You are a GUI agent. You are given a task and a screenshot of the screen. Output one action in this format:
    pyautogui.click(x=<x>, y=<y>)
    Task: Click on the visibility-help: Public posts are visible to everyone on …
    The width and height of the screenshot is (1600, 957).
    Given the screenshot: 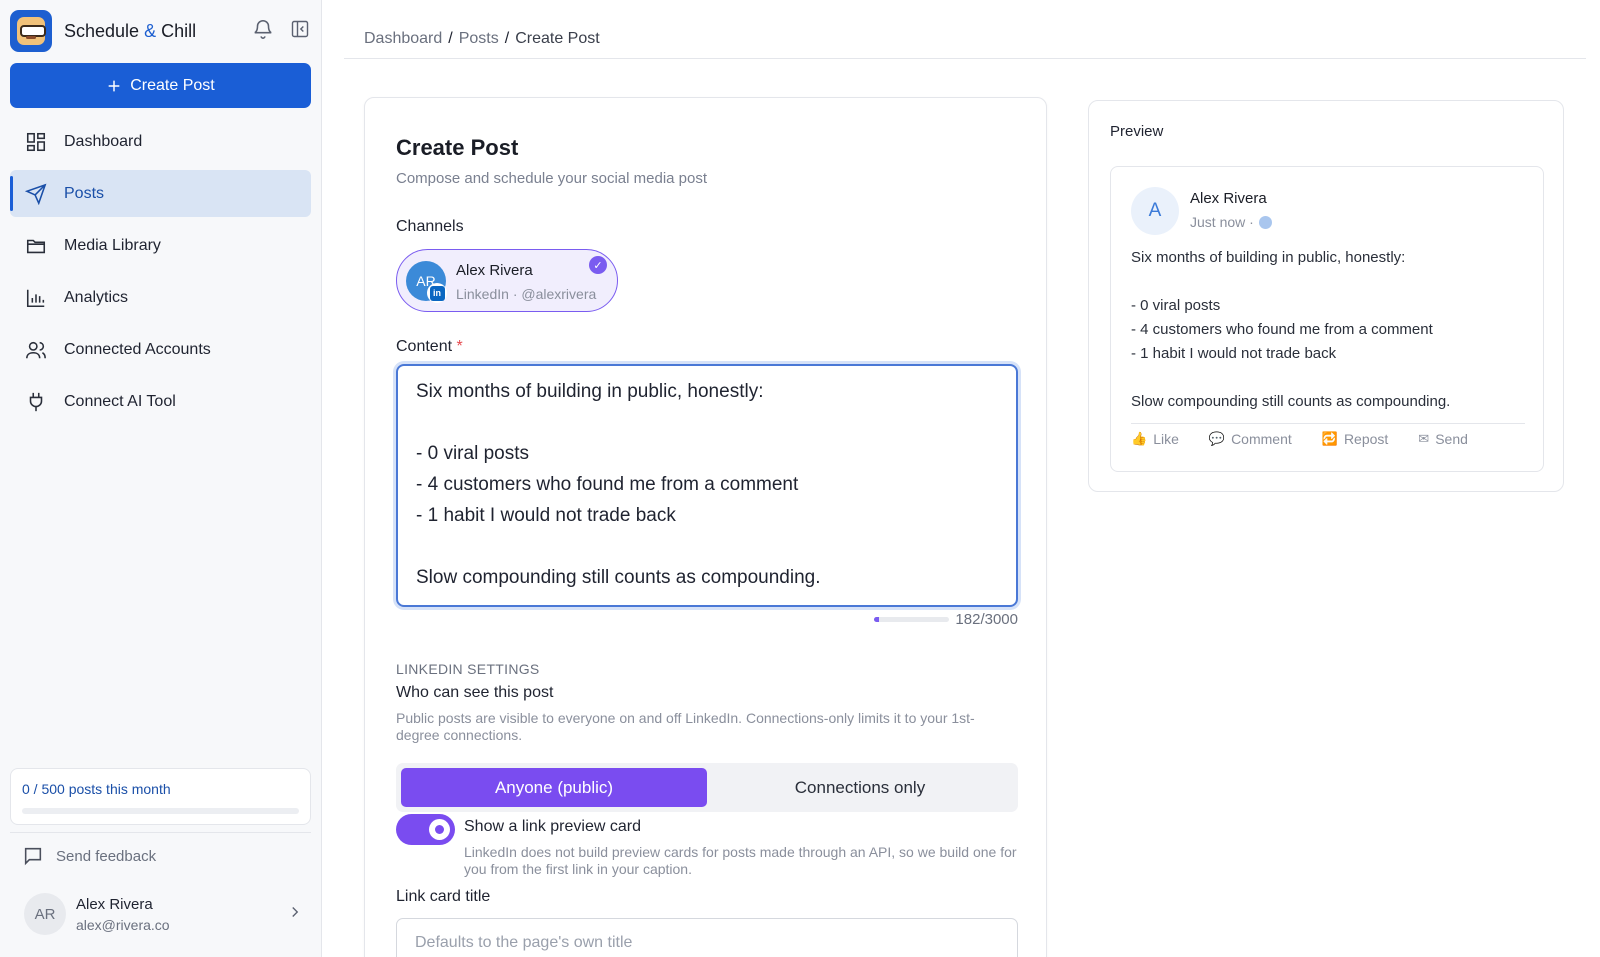 What is the action you would take?
    pyautogui.click(x=685, y=726)
    